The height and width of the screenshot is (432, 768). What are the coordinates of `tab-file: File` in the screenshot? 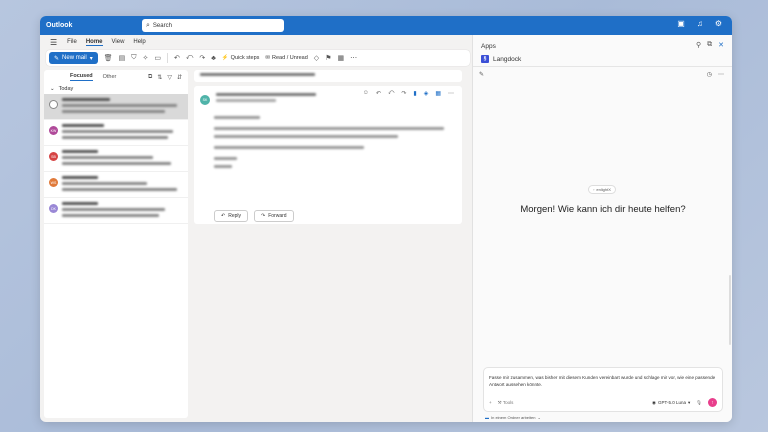 It's located at (72, 42).